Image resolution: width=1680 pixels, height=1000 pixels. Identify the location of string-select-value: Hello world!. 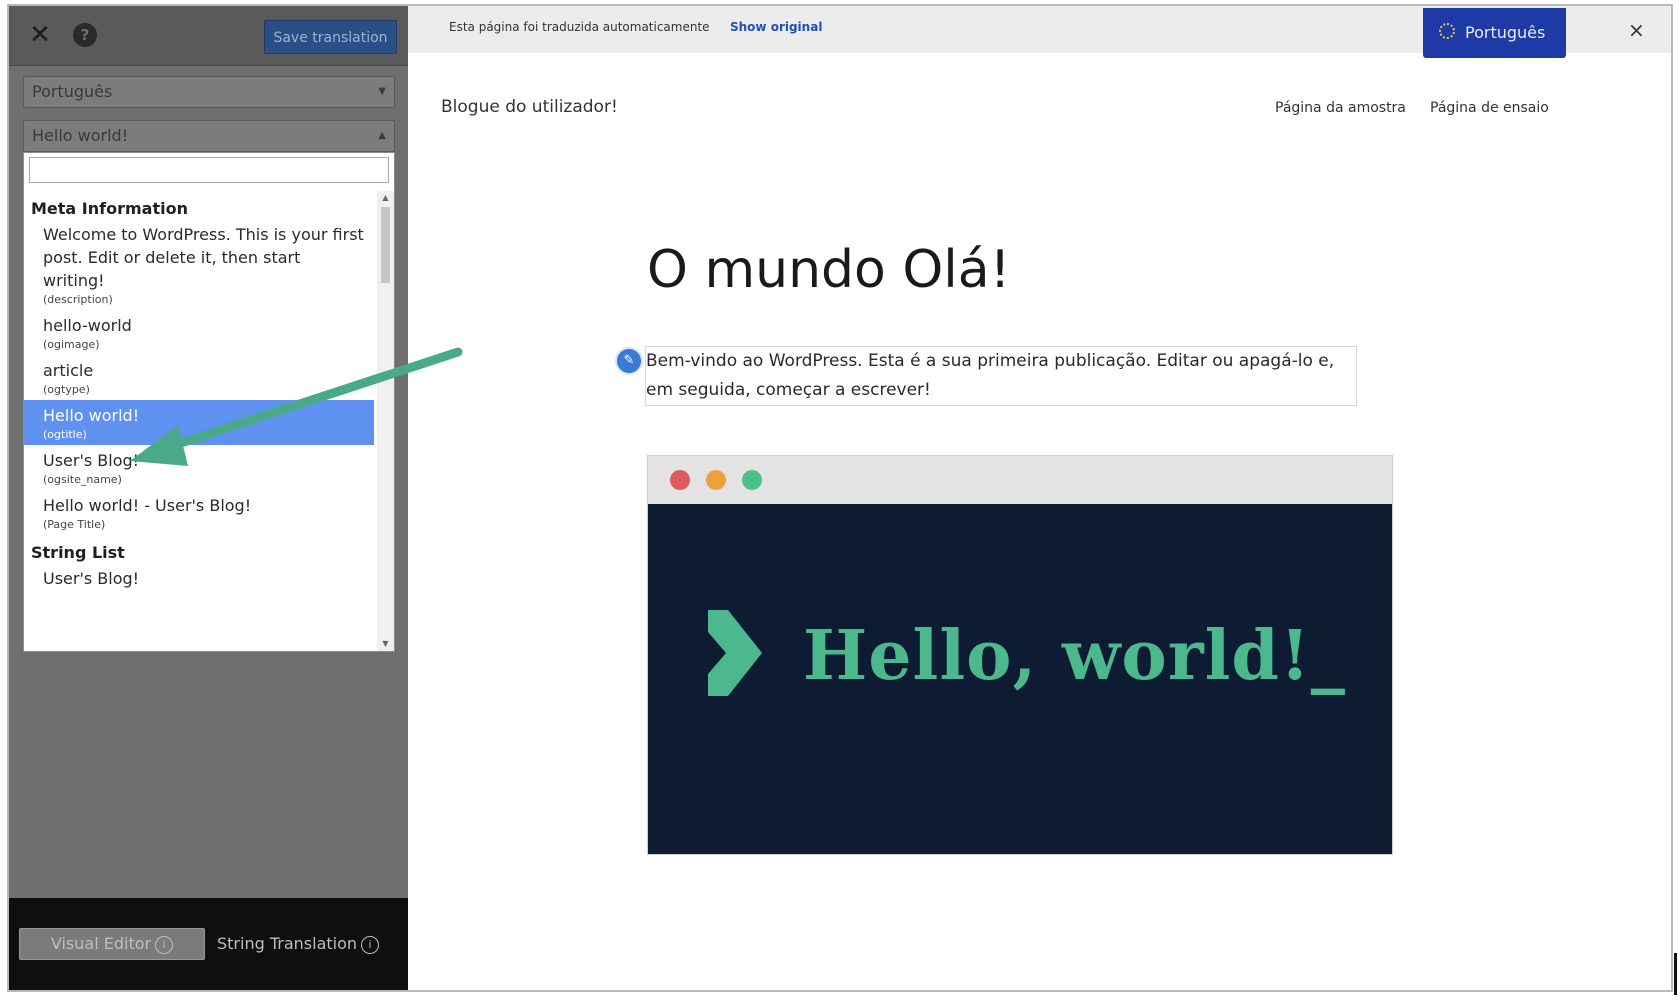
(80, 135).